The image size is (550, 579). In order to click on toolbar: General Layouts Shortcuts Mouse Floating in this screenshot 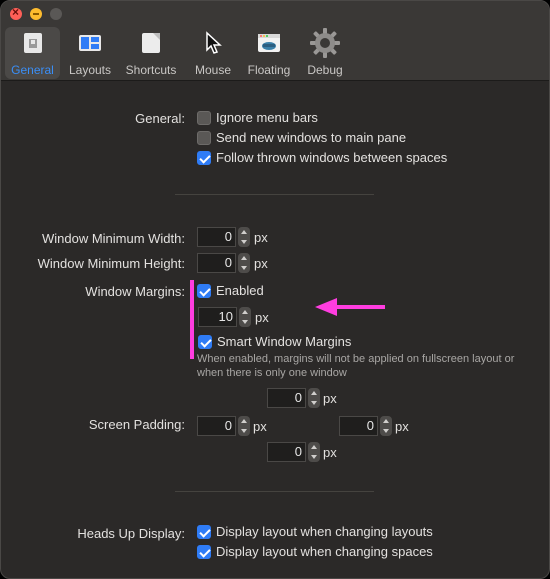, I will do `click(275, 41)`.